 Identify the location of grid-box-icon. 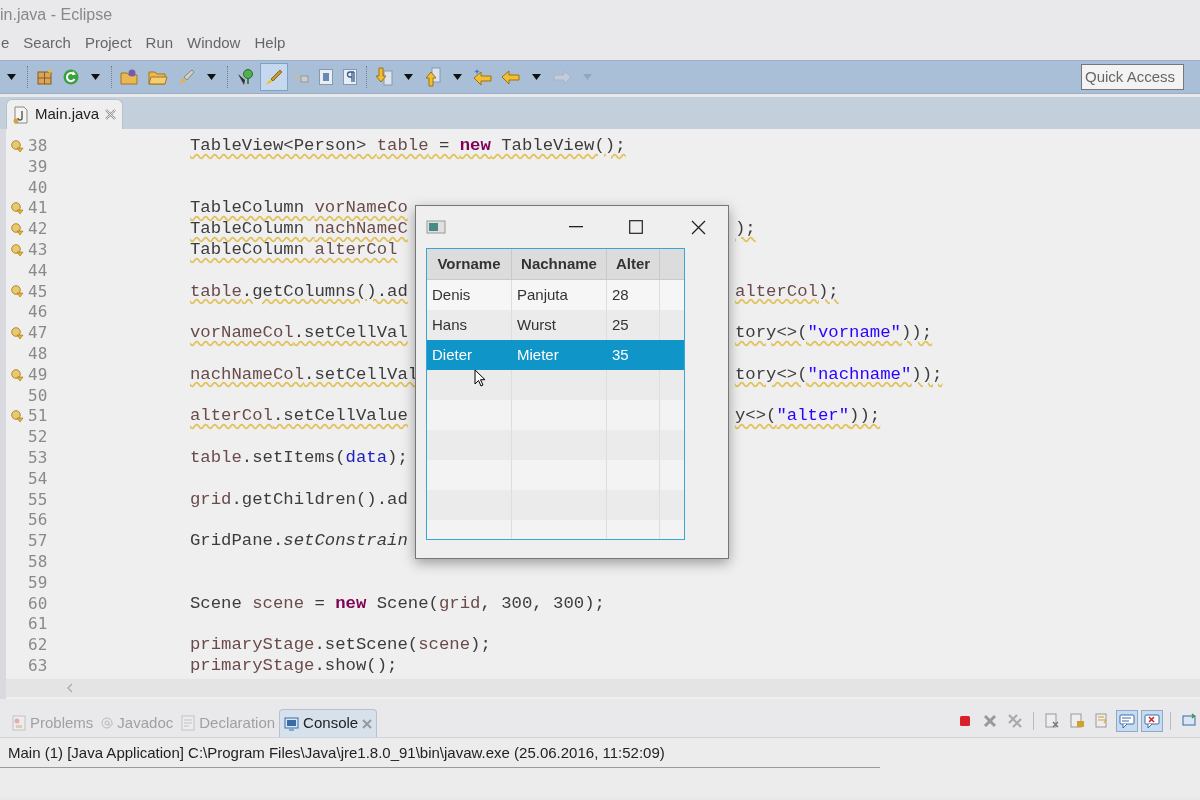
(45, 77).